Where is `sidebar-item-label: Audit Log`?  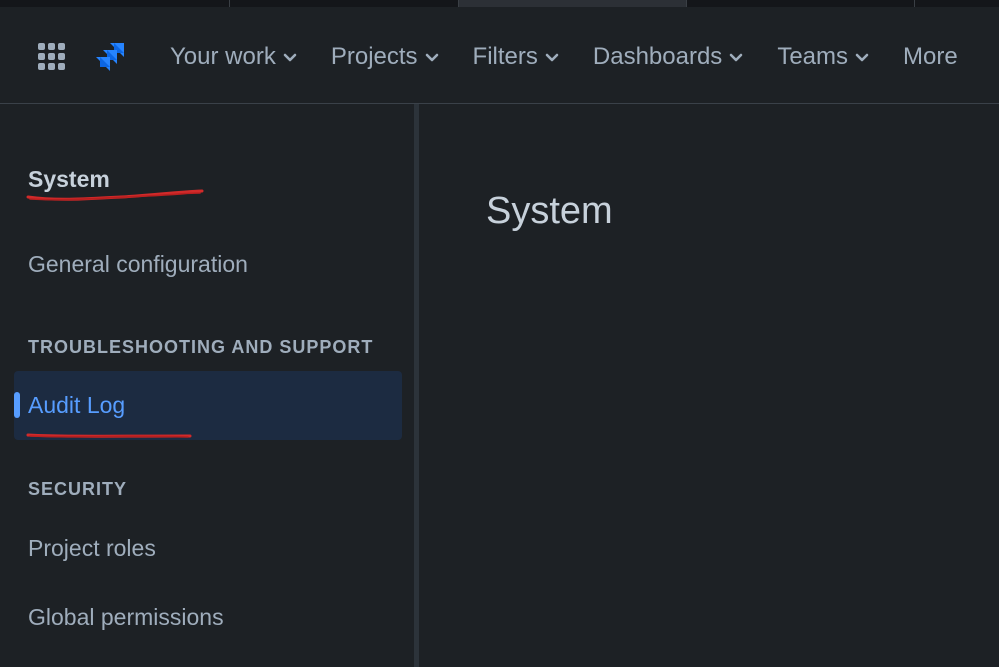
sidebar-item-label: Audit Log is located at coordinates (77, 405).